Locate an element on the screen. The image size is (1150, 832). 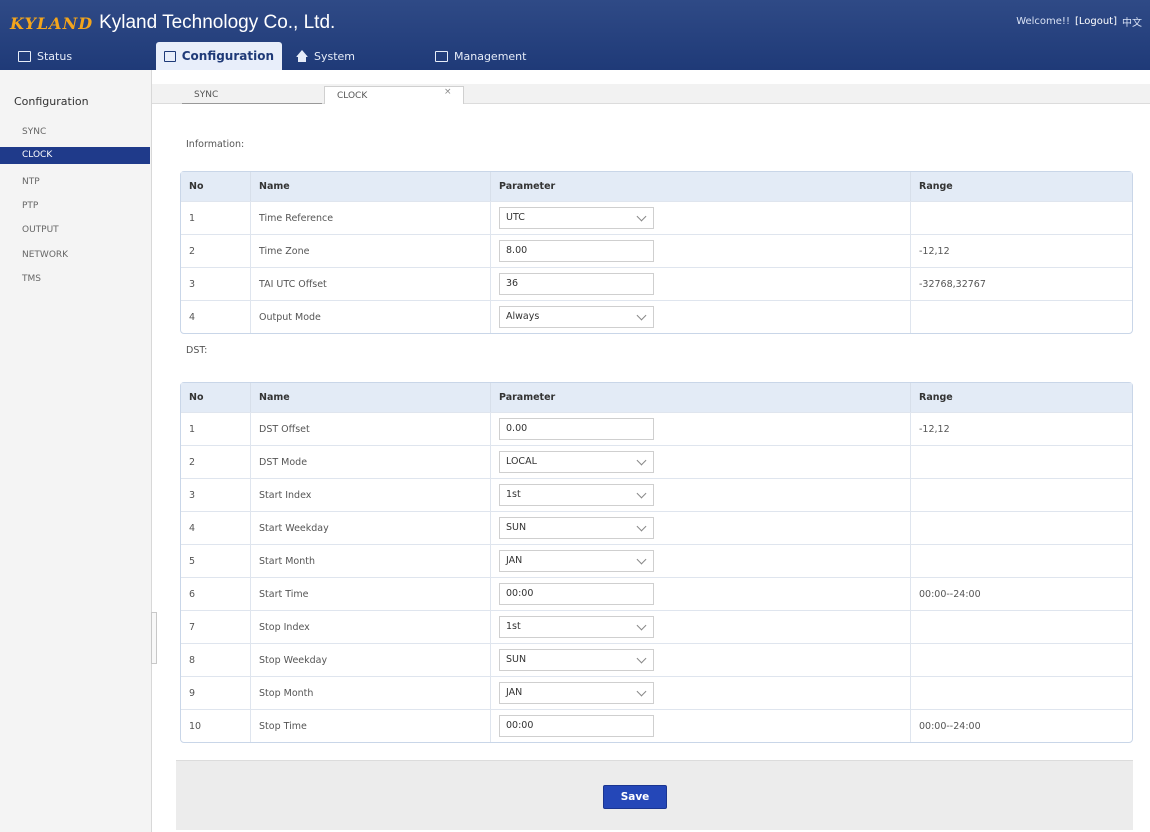
nav-status: Status is located at coordinates (45, 56).